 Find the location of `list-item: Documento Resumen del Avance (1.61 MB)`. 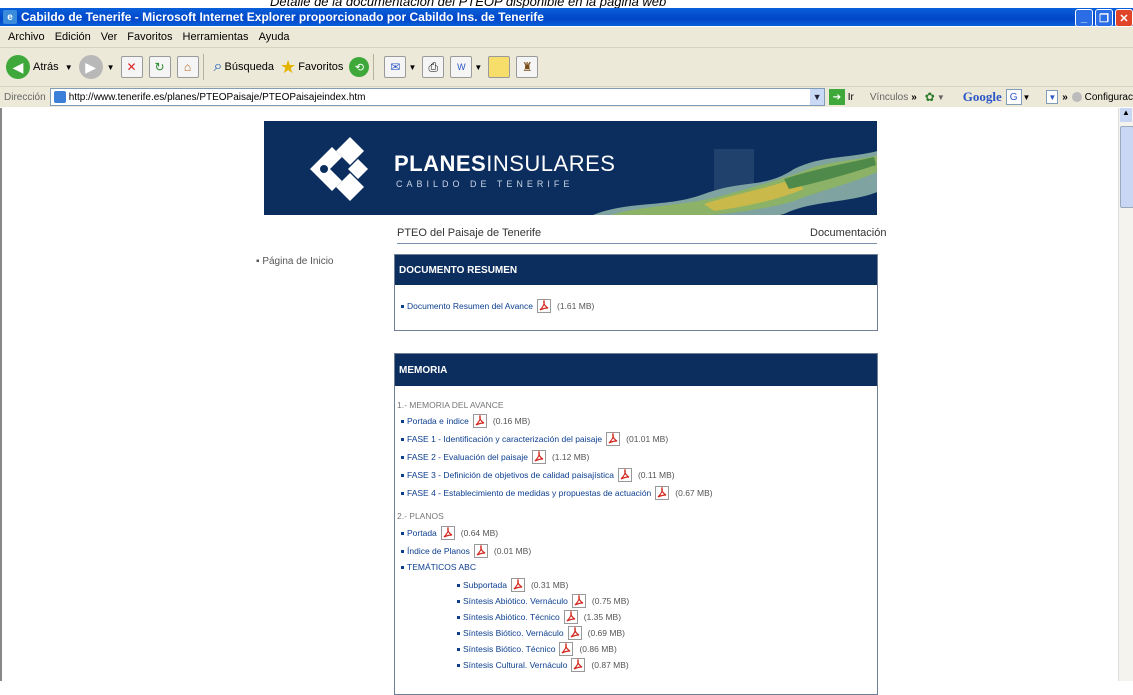

list-item: Documento Resumen del Avance (1.61 MB) is located at coordinates (497, 306).